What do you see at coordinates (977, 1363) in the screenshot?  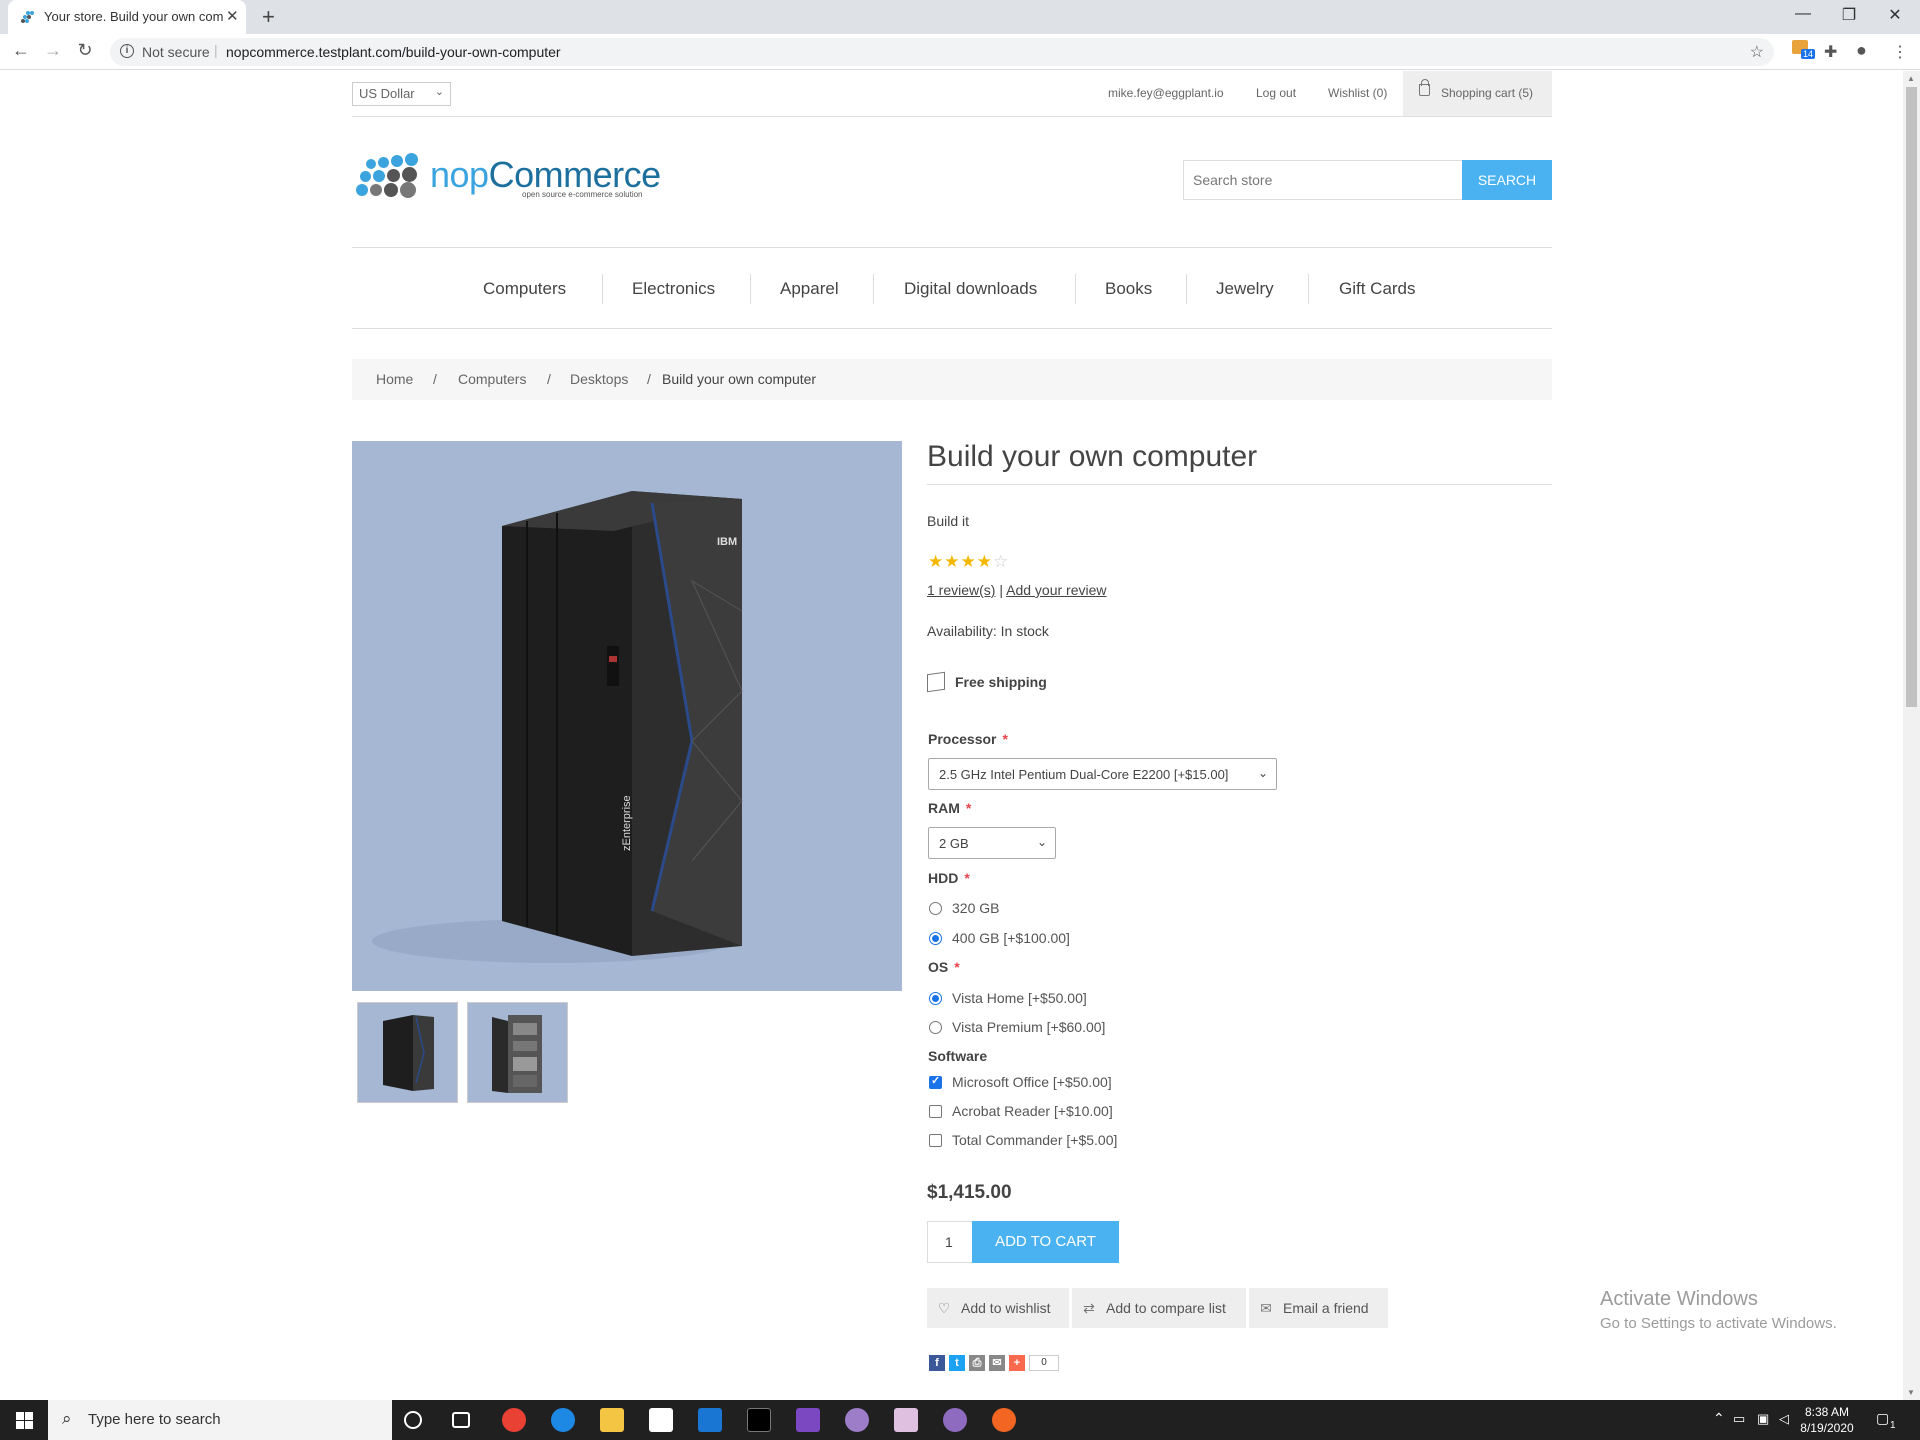 I see `print-icon: ⎙` at bounding box center [977, 1363].